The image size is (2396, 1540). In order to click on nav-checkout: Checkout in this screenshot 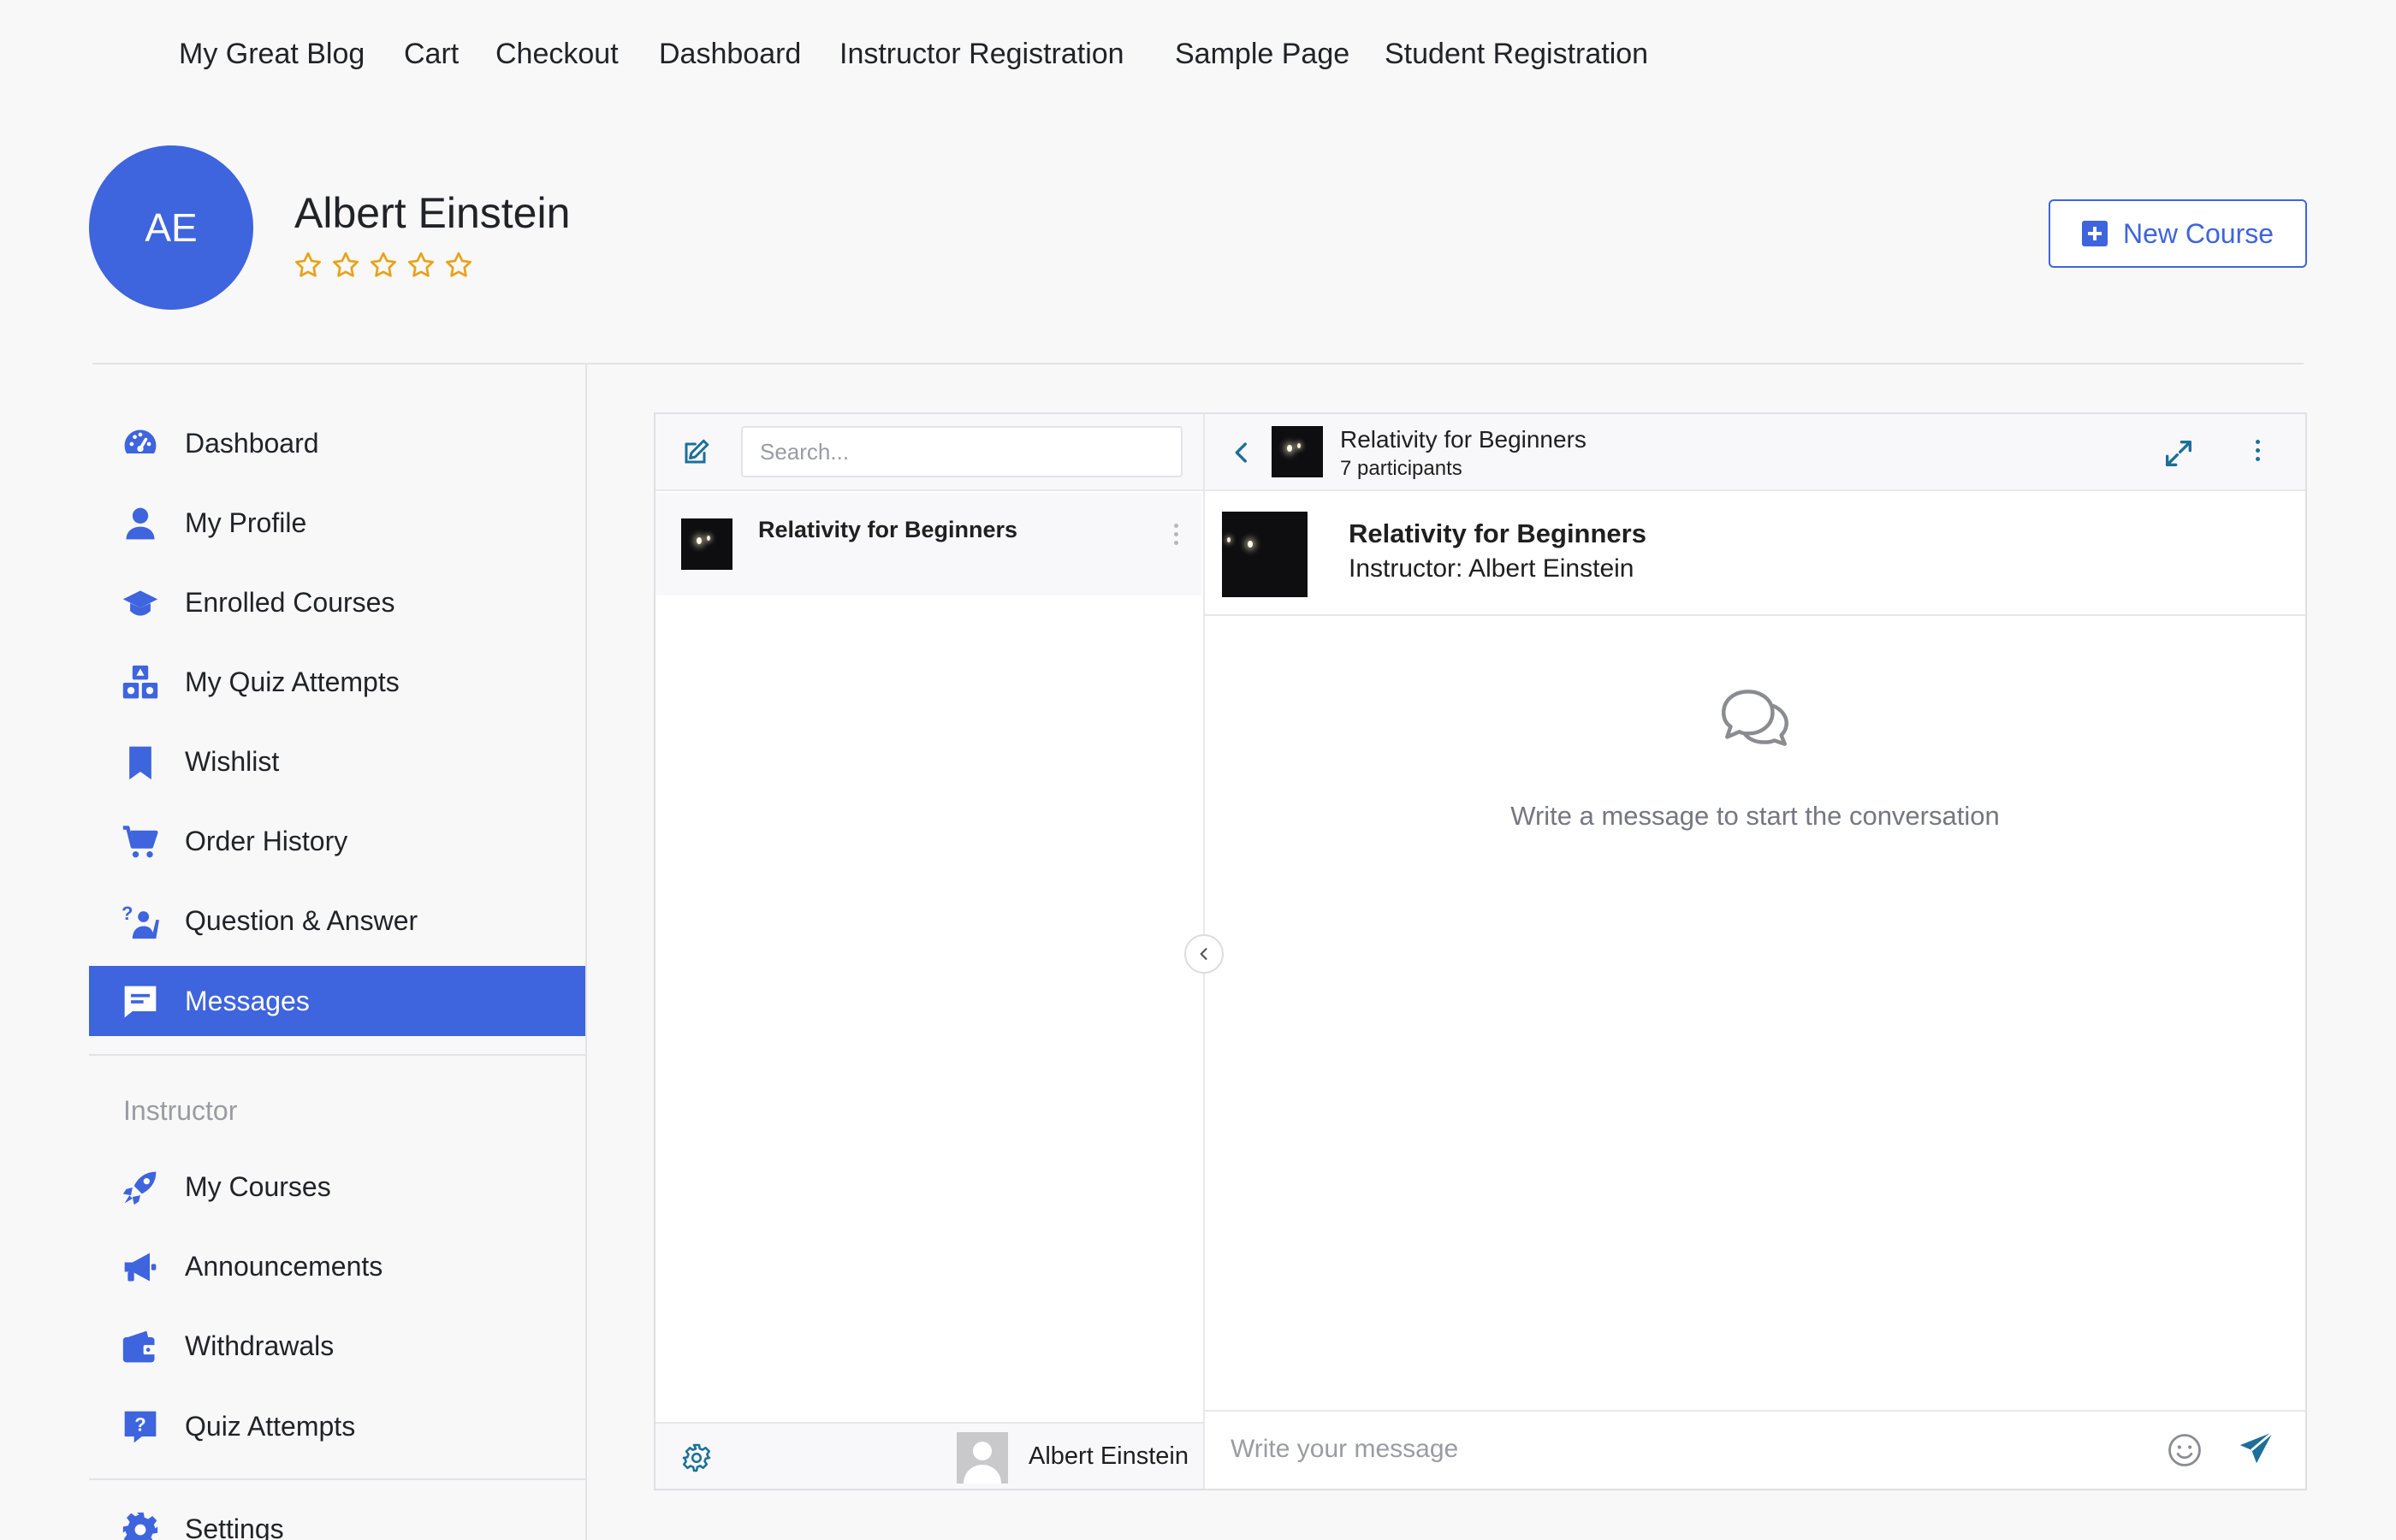, I will do `click(557, 54)`.